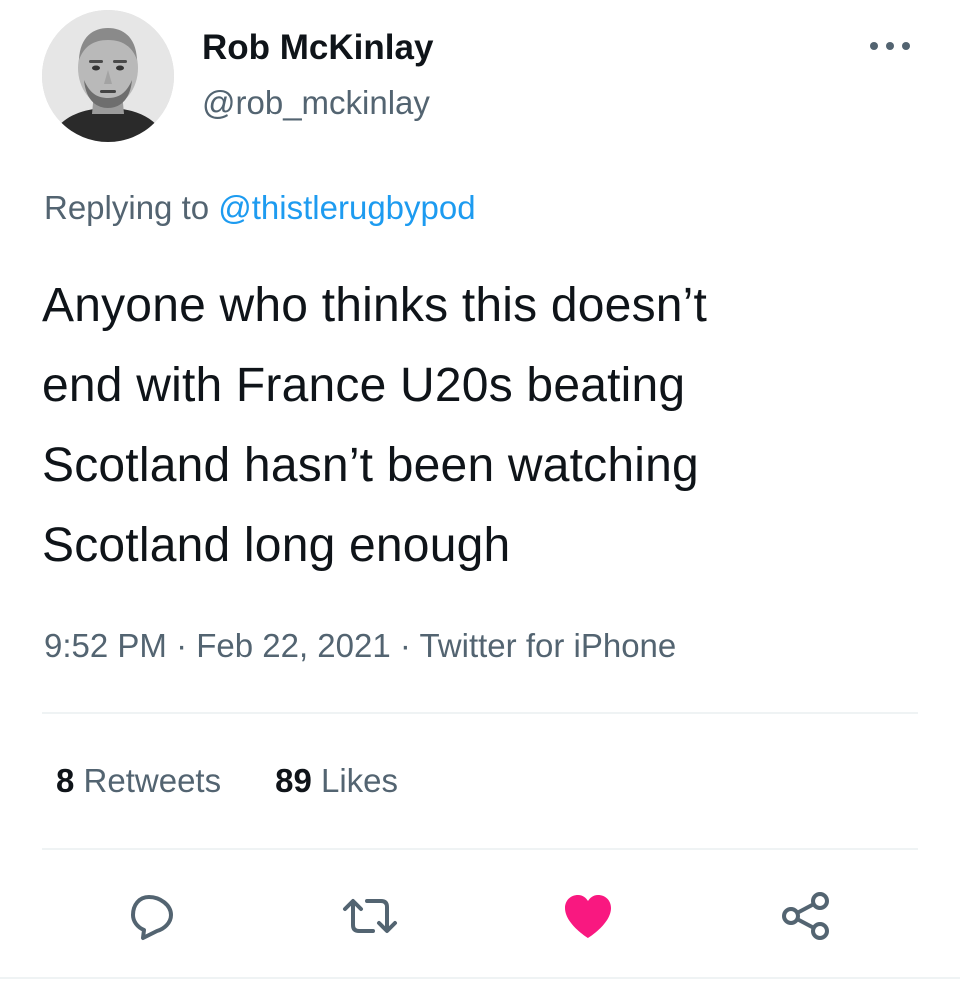 The height and width of the screenshot is (997, 960). What do you see at coordinates (293, 780) in the screenshot?
I see `likes-count: 89` at bounding box center [293, 780].